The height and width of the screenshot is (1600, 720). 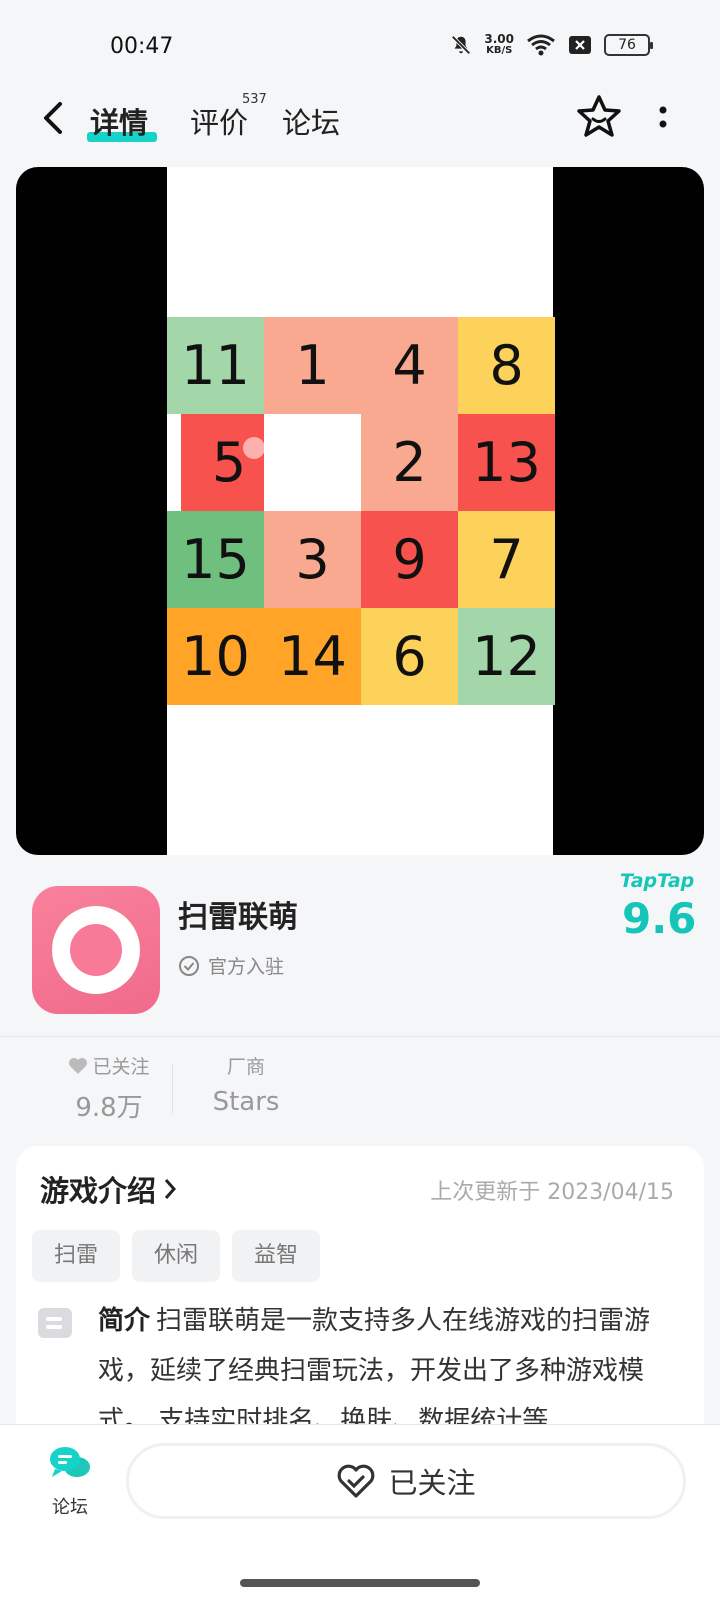 I want to click on tag-chip: 休闲, so click(x=176, y=1256).